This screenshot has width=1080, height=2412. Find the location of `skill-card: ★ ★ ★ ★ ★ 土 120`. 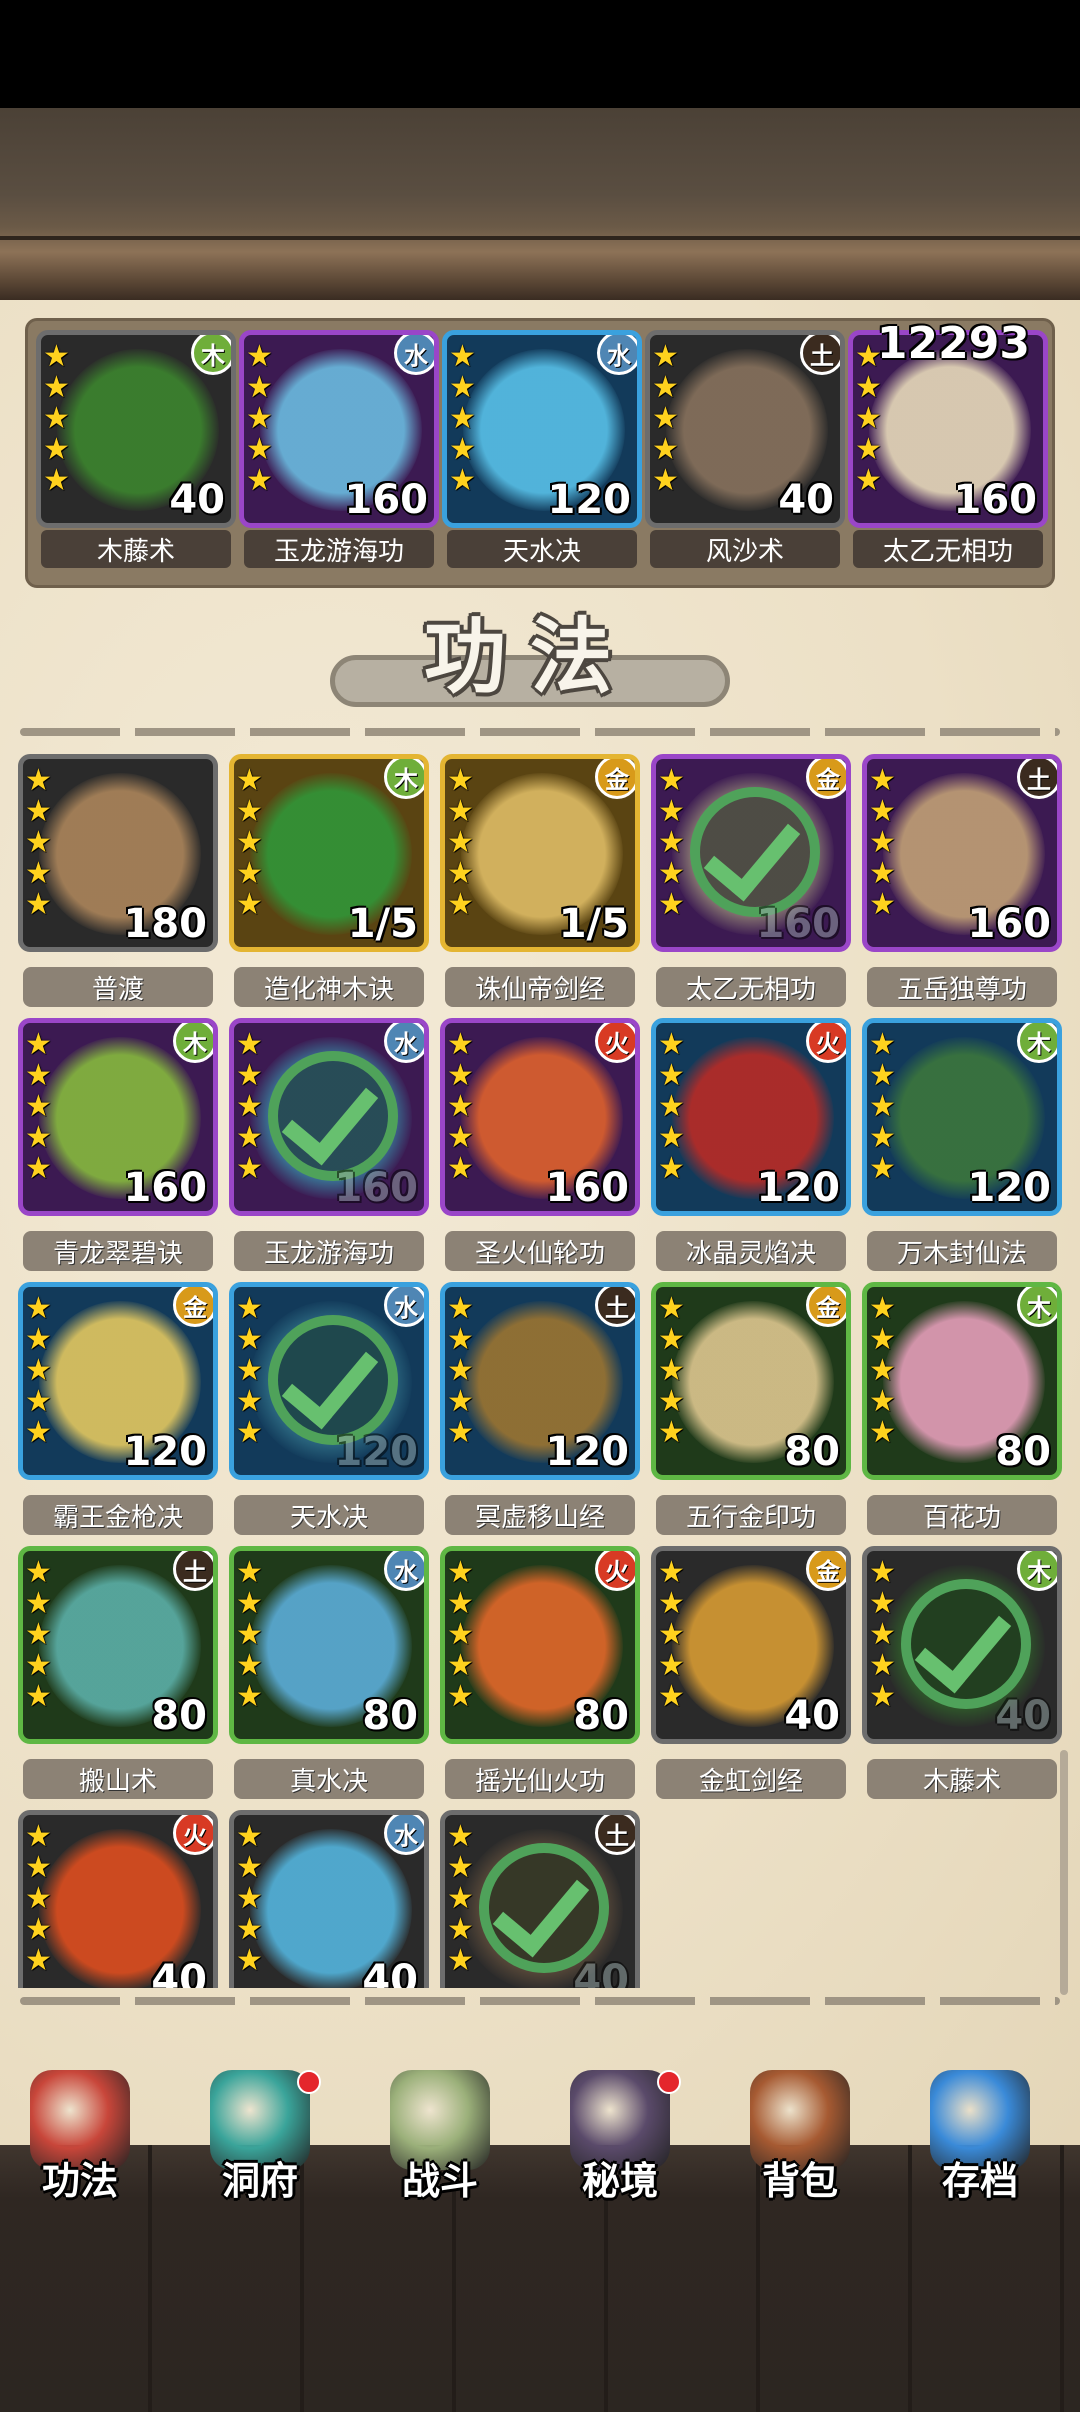

skill-card: ★ ★ ★ ★ ★ 土 120 is located at coordinates (540, 1381).